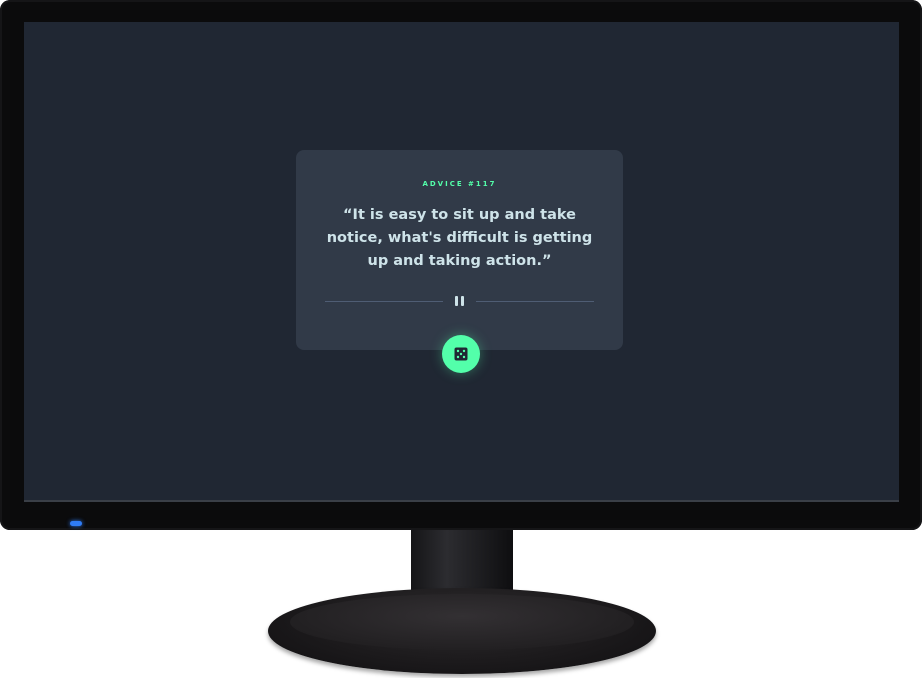 The height and width of the screenshot is (678, 922). Describe the element at coordinates (535, 301) in the screenshot. I see `divider-line-right` at that location.